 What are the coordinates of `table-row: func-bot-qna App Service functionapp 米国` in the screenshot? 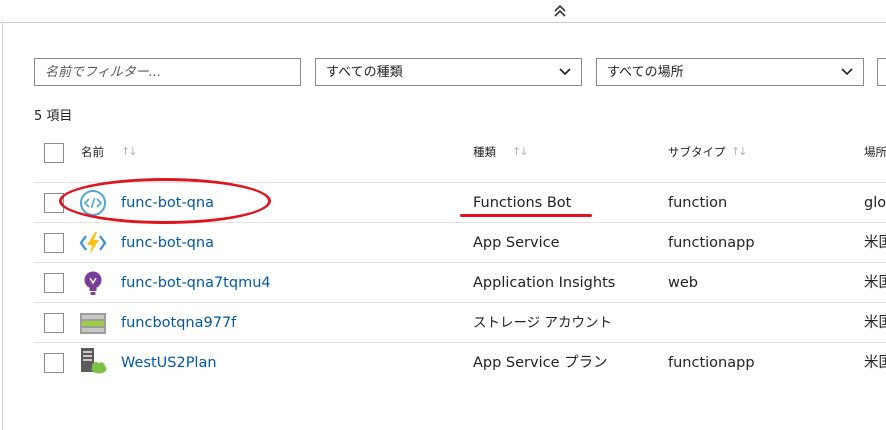 It's located at (460, 242).